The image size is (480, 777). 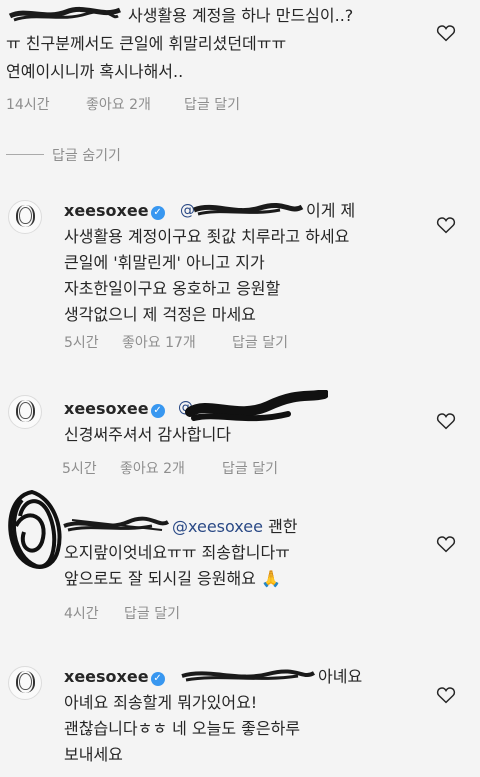 What do you see at coordinates (241, 15) in the screenshot?
I see `comment-text-line: 사생활용 계정을 하나 만드심이..?` at bounding box center [241, 15].